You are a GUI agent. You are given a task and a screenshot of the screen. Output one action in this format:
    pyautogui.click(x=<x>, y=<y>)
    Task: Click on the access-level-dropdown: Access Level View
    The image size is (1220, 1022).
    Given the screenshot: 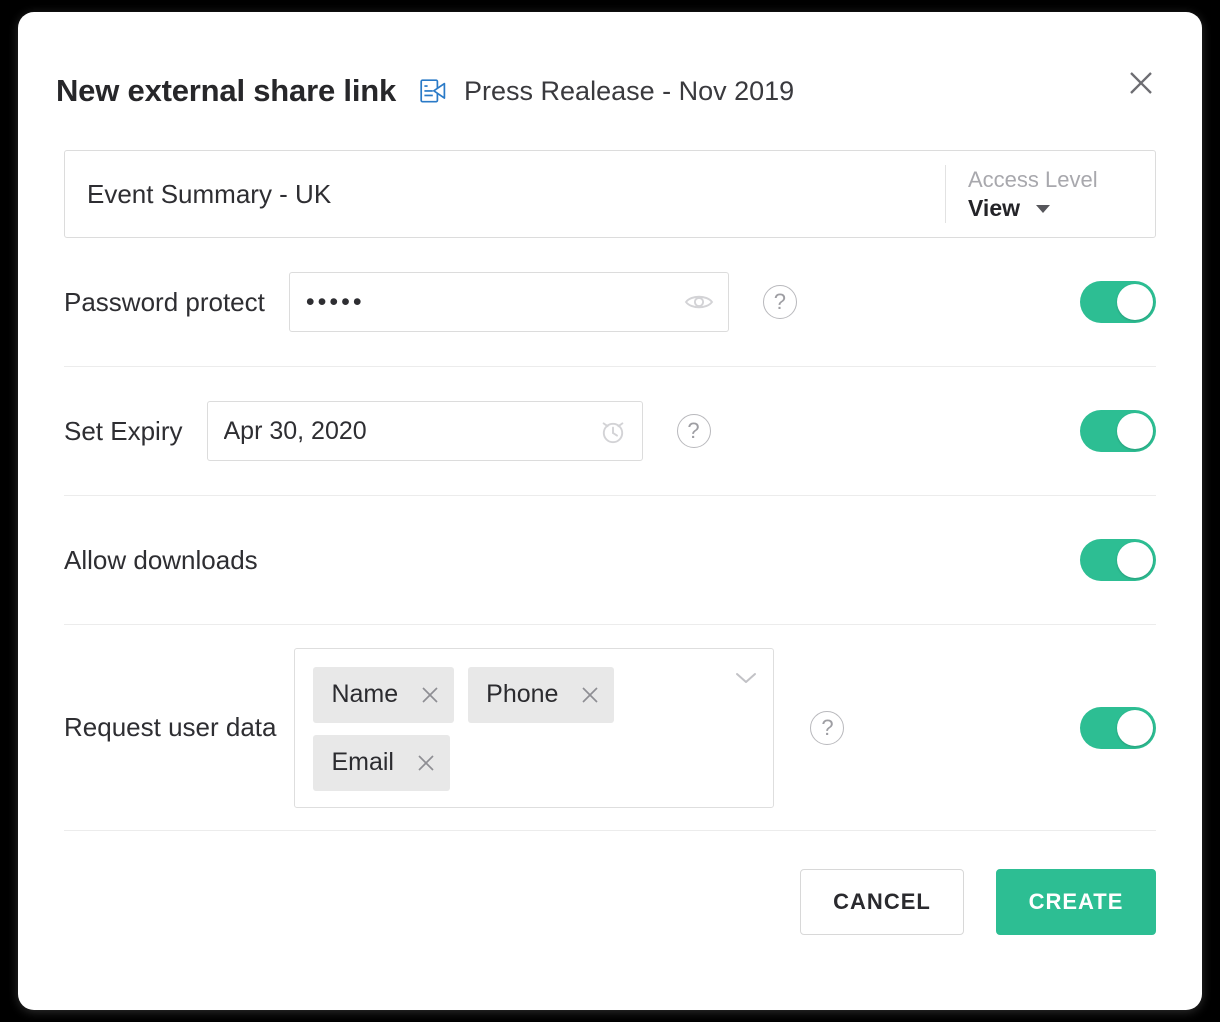 What is the action you would take?
    pyautogui.click(x=1050, y=194)
    